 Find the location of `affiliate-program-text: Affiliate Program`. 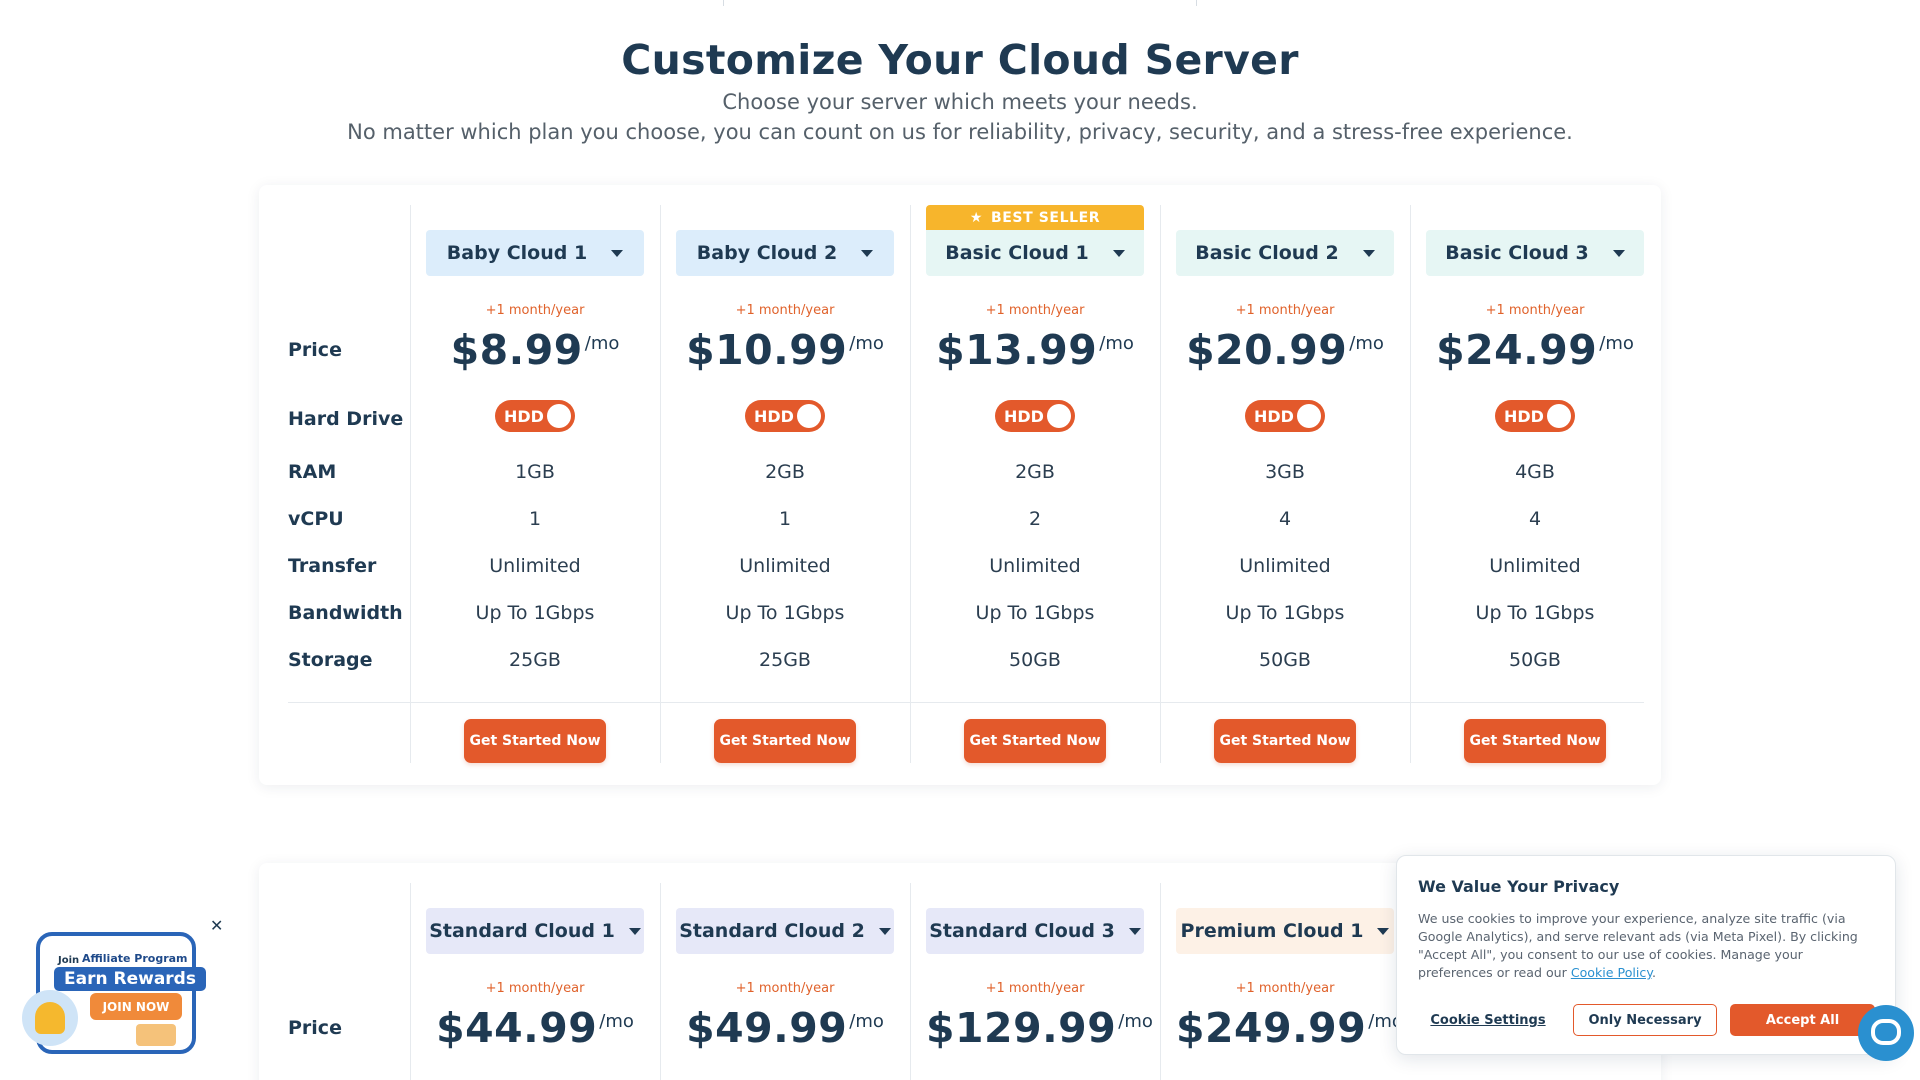

affiliate-program-text: Affiliate Program is located at coordinates (135, 958).